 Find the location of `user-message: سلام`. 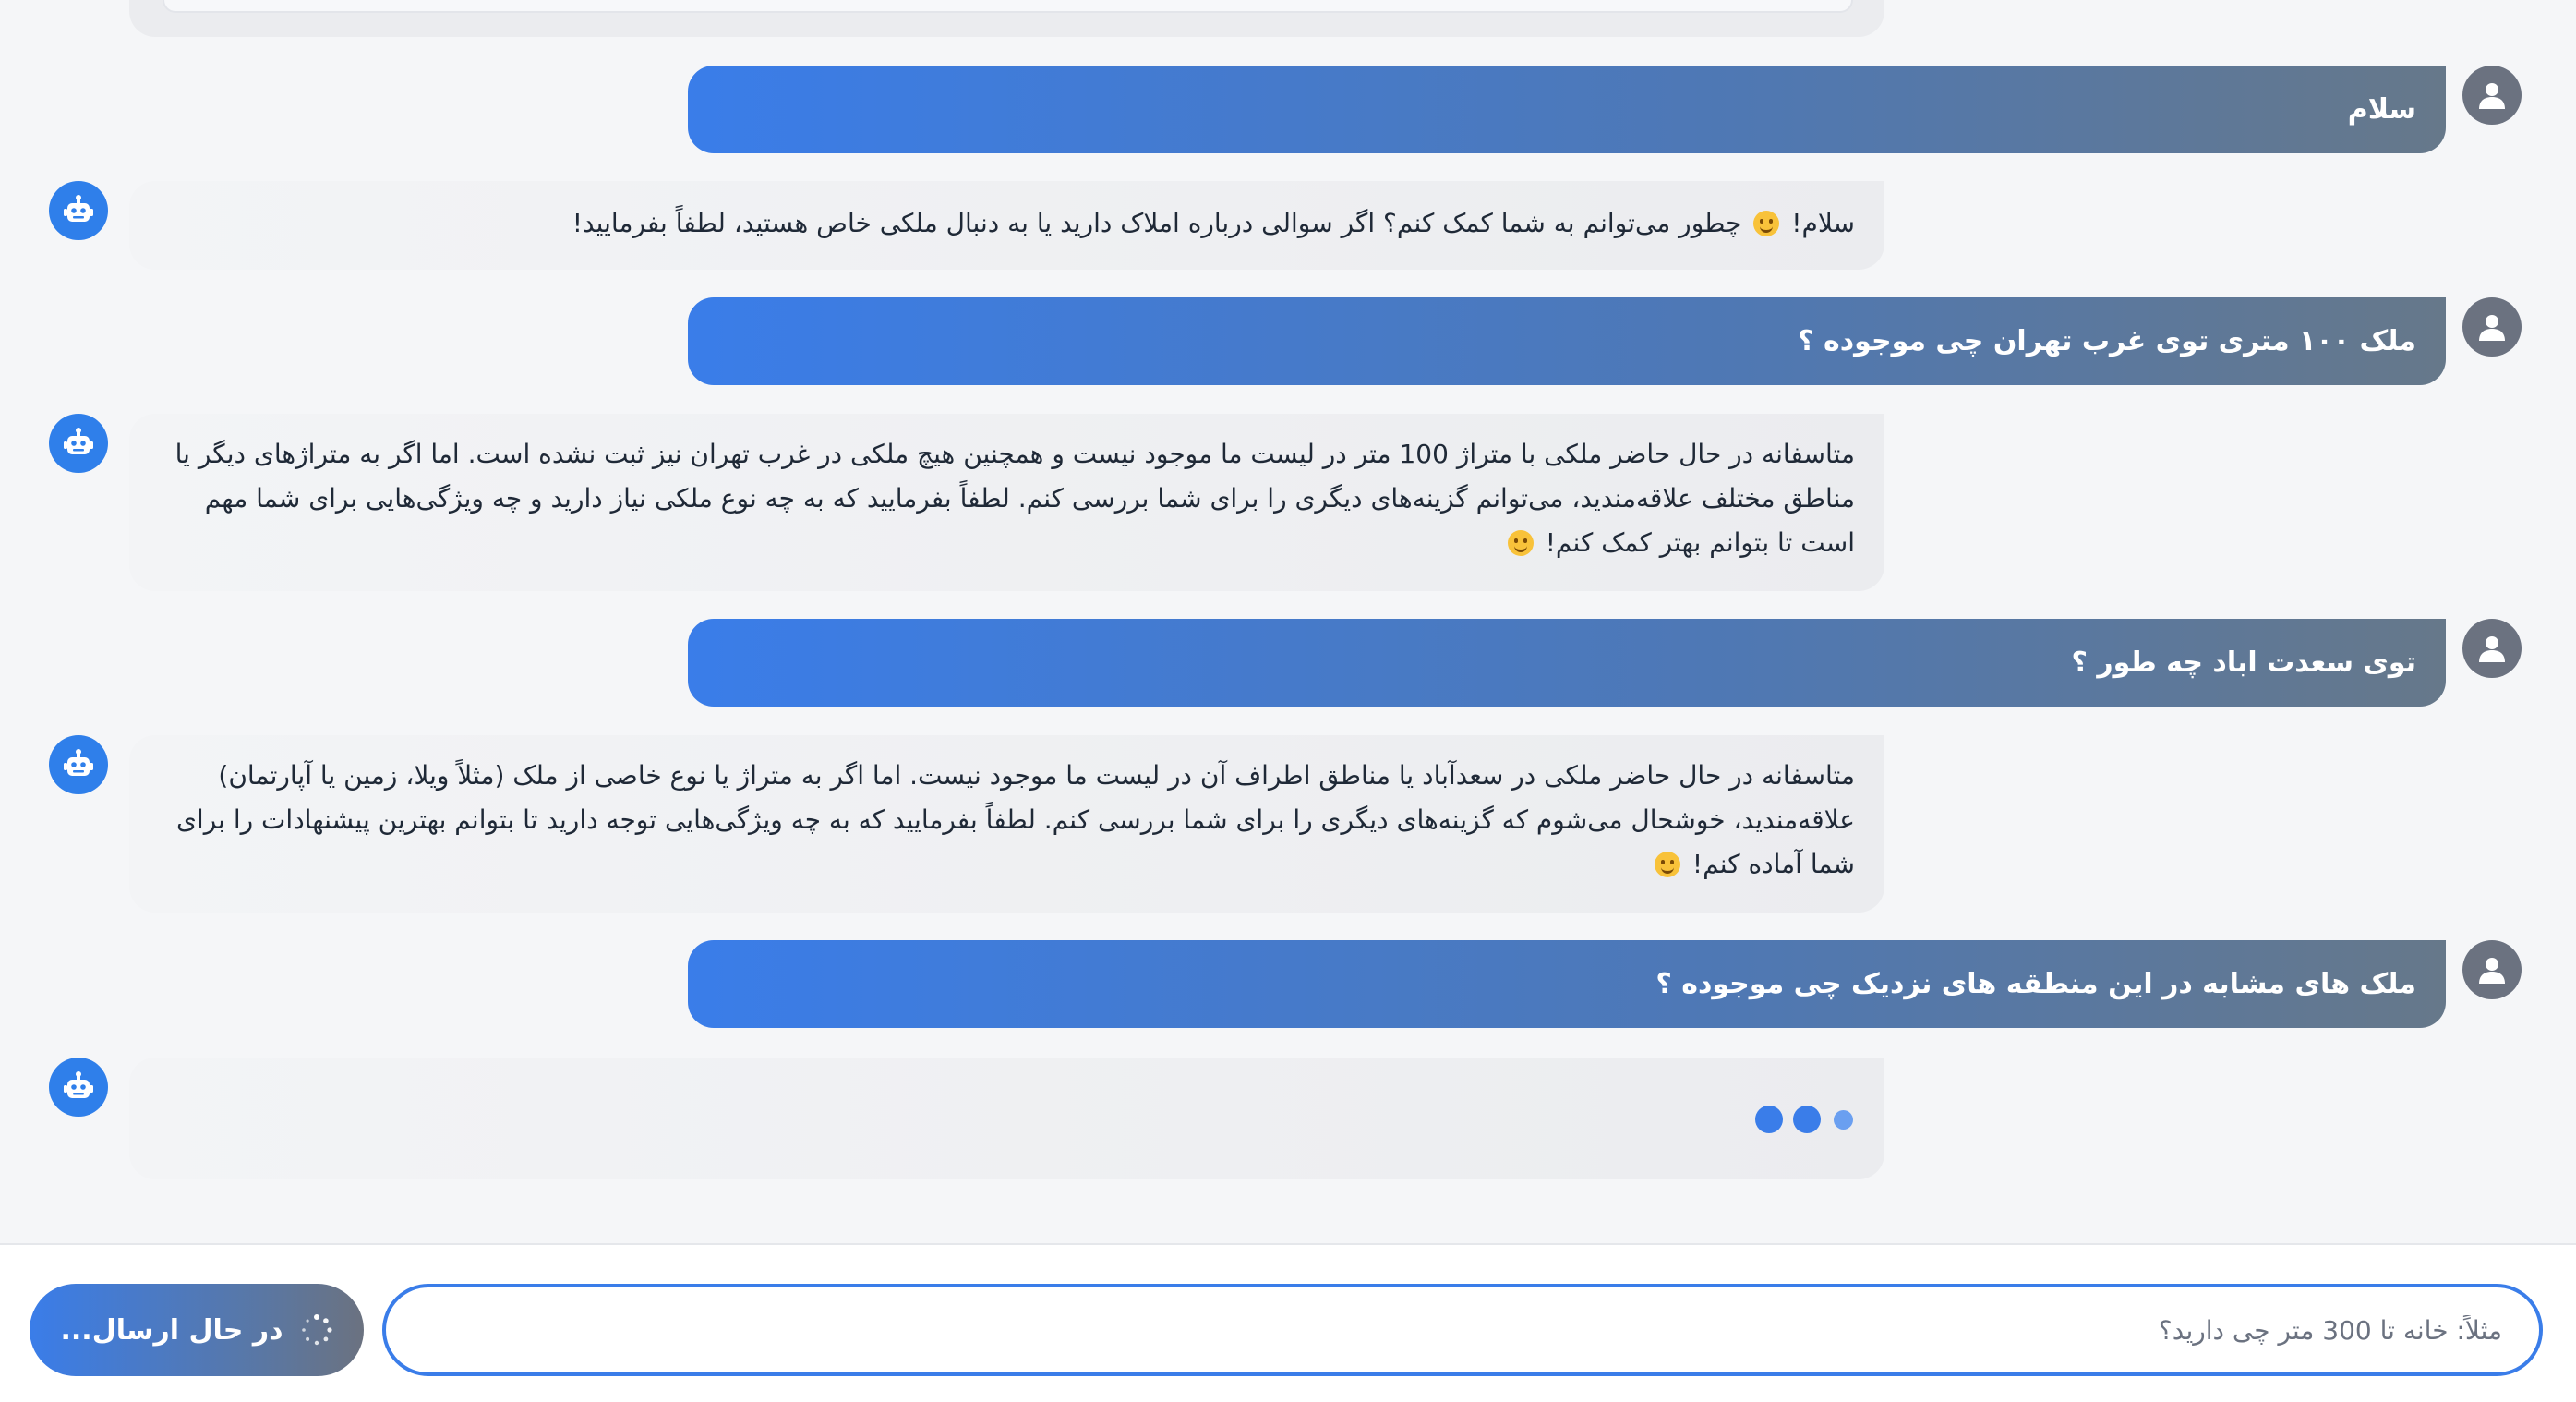

user-message: سلام is located at coordinates (1567, 110).